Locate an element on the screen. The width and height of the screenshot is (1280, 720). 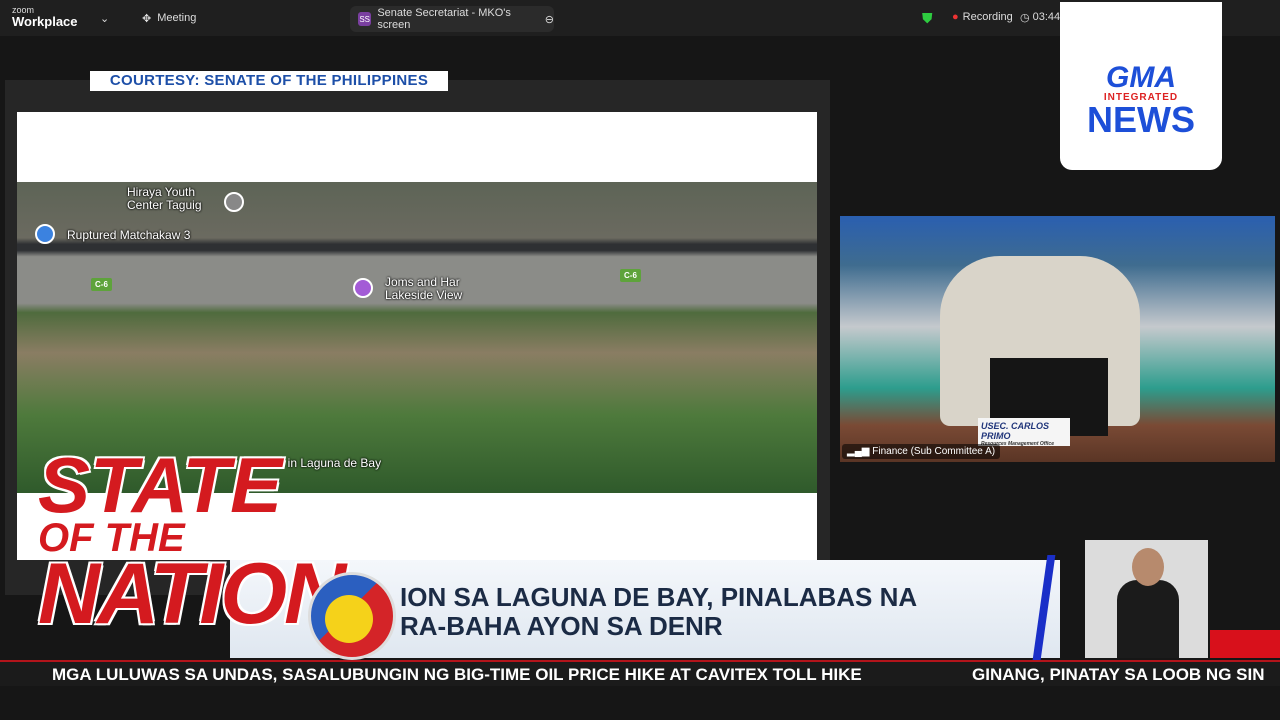
shop-pin-icon is located at coordinates (45, 234).